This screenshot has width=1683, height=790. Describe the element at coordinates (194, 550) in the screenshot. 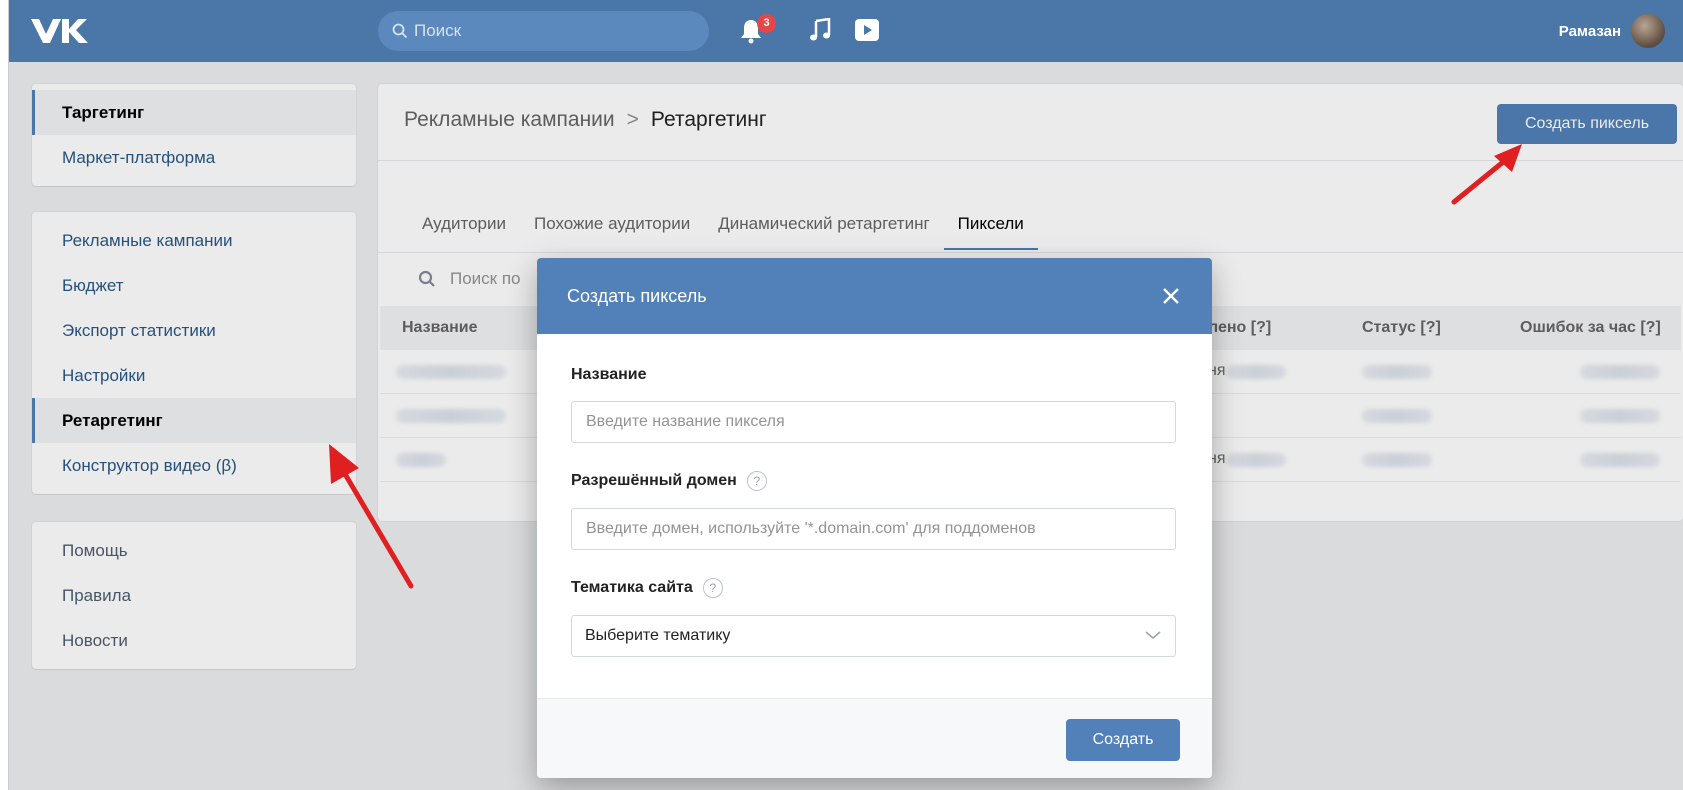

I see `sidebar-item-help: Помощь` at that location.